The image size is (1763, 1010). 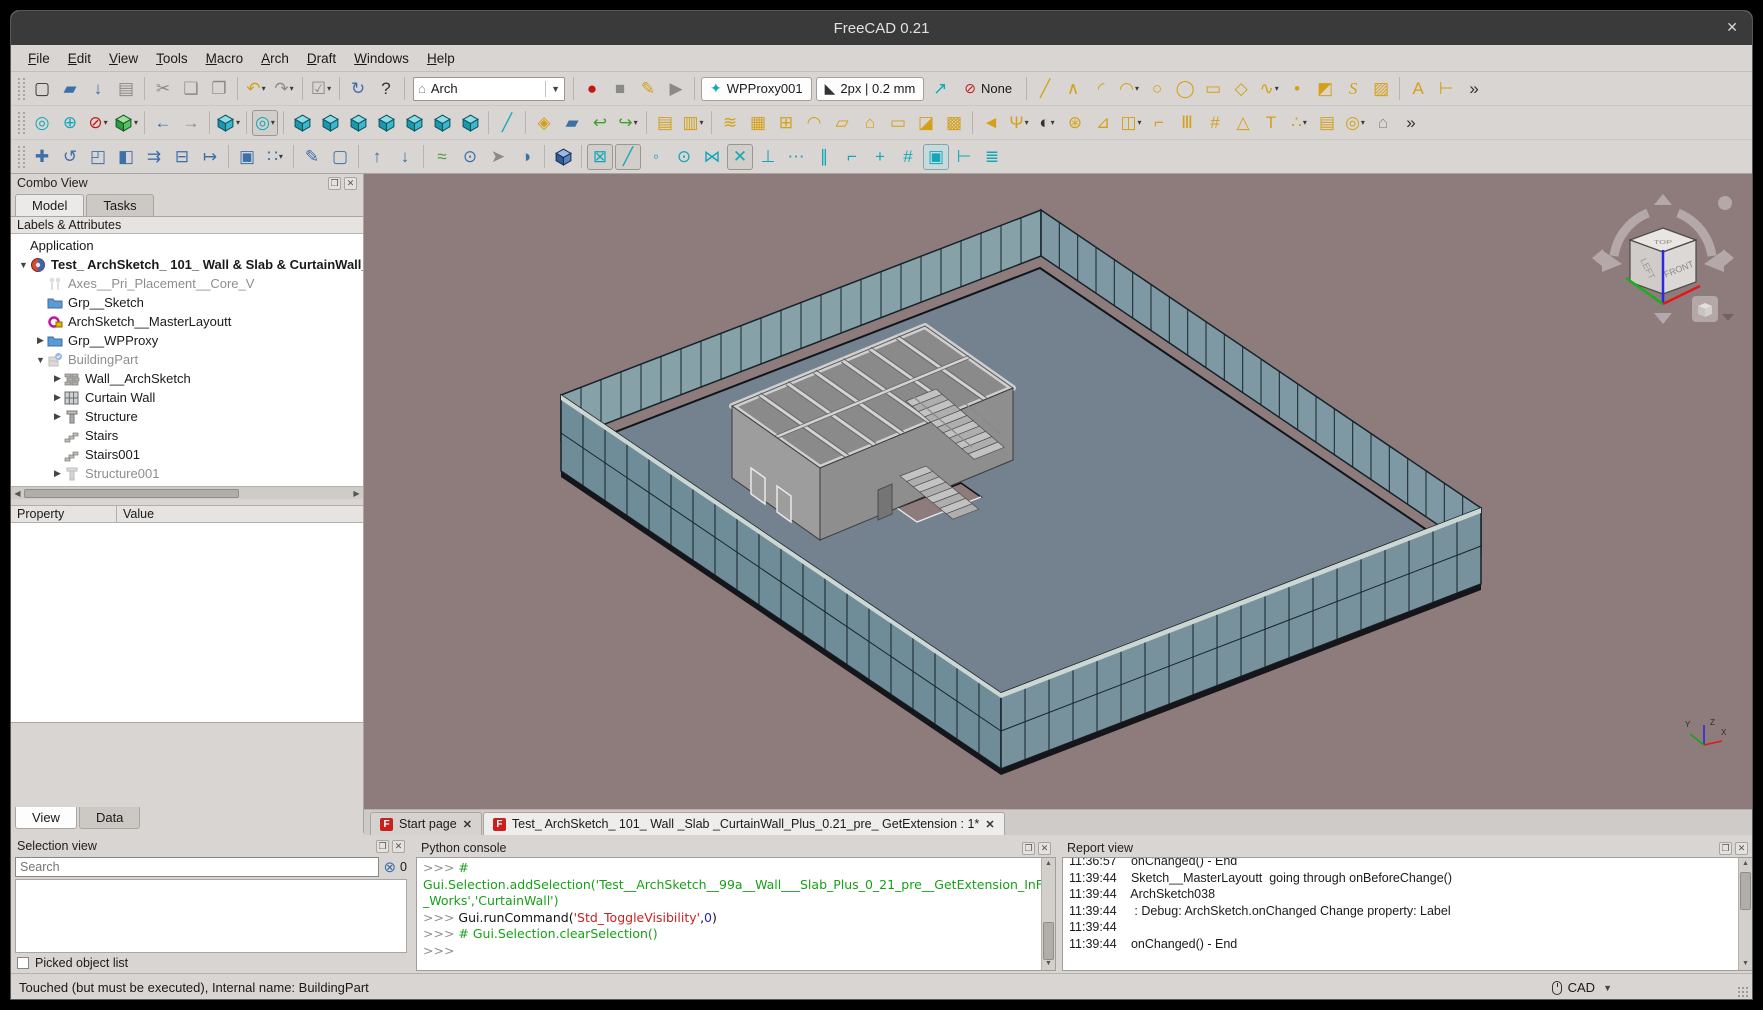 What do you see at coordinates (64, 514) in the screenshot?
I see `property-column-header: Property` at bounding box center [64, 514].